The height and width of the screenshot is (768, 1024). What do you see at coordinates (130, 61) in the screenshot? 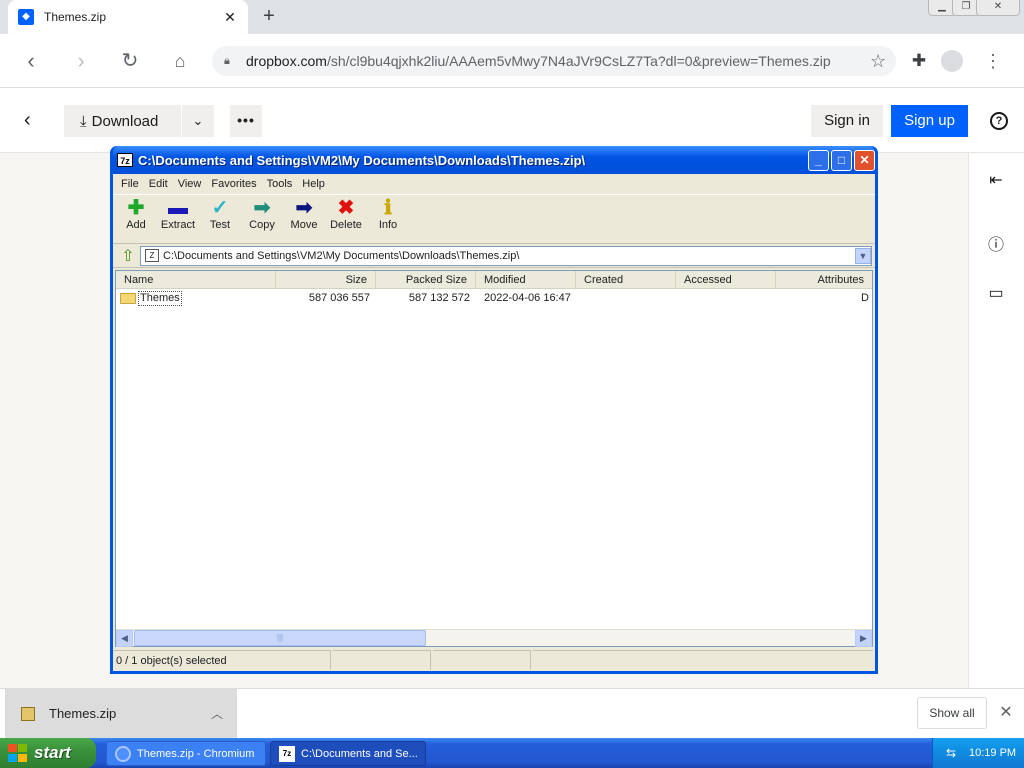
I see `reload-icon: ↻` at bounding box center [130, 61].